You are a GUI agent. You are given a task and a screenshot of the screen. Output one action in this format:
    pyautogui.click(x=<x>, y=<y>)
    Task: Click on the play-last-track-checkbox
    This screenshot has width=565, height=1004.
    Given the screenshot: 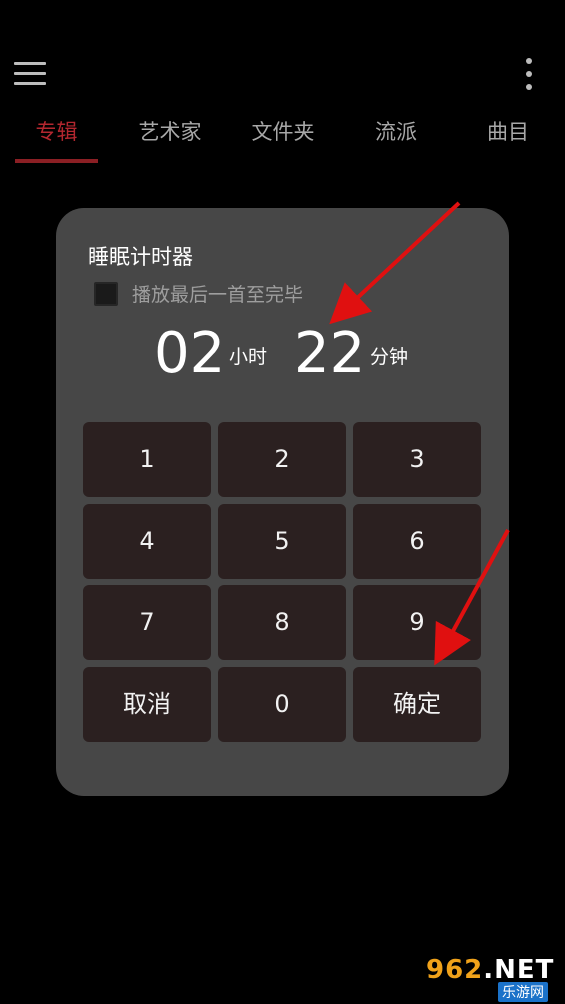 What is the action you would take?
    pyautogui.click(x=106, y=294)
    